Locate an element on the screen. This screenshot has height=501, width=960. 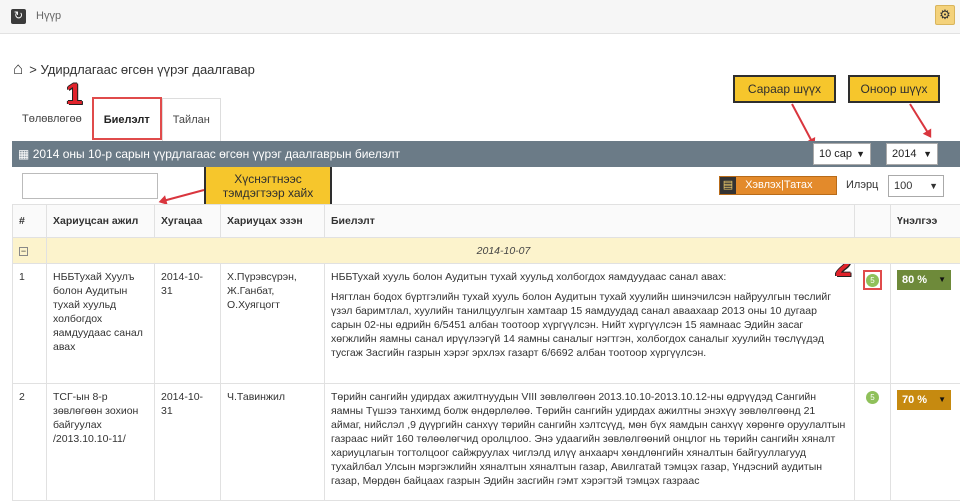
column-header-deadline: Хугацаа is located at coordinates (187, 221).